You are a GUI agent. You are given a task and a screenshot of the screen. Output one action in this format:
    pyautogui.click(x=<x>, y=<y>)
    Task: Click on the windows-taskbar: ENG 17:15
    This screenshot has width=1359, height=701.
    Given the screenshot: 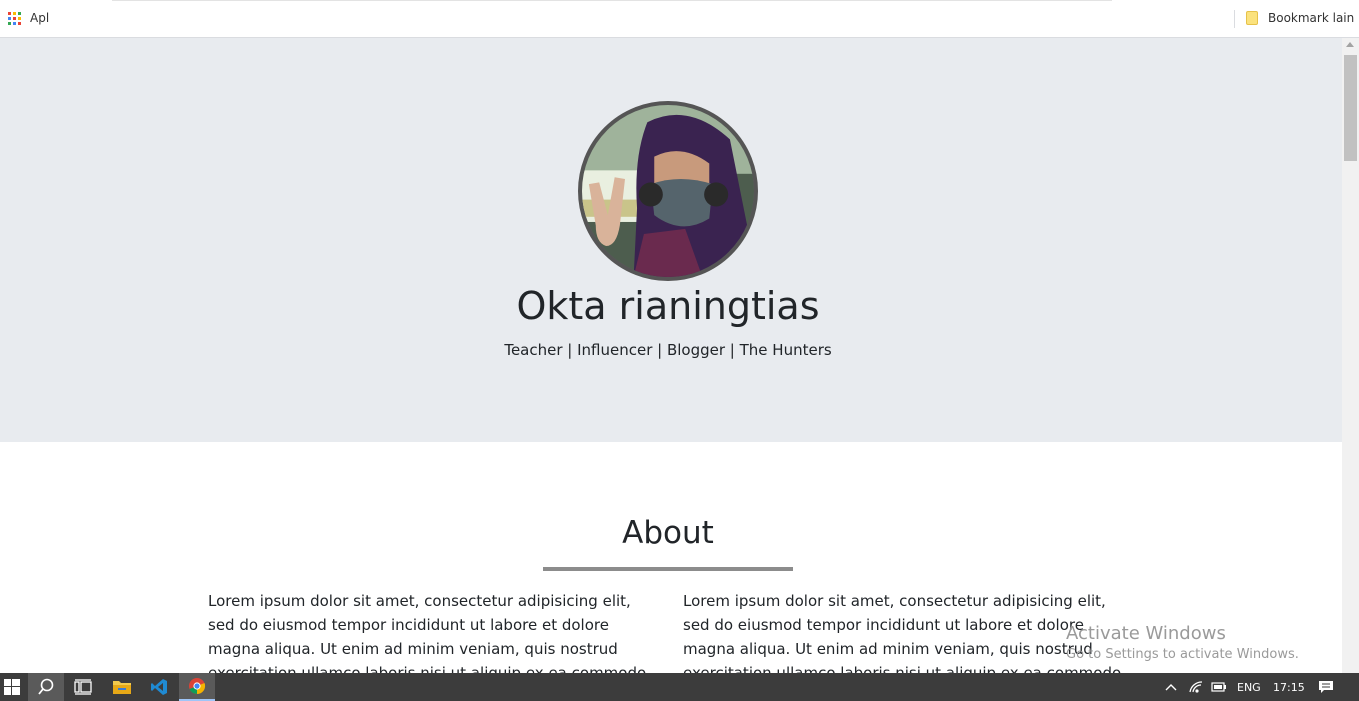 What is the action you would take?
    pyautogui.click(x=679, y=687)
    